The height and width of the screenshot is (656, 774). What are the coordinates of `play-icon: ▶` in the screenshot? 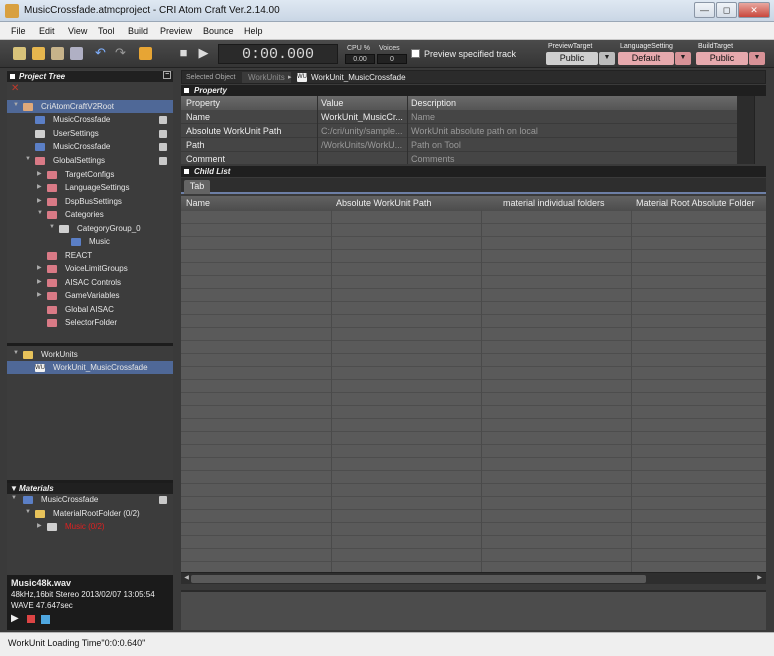 It's located at (203, 53).